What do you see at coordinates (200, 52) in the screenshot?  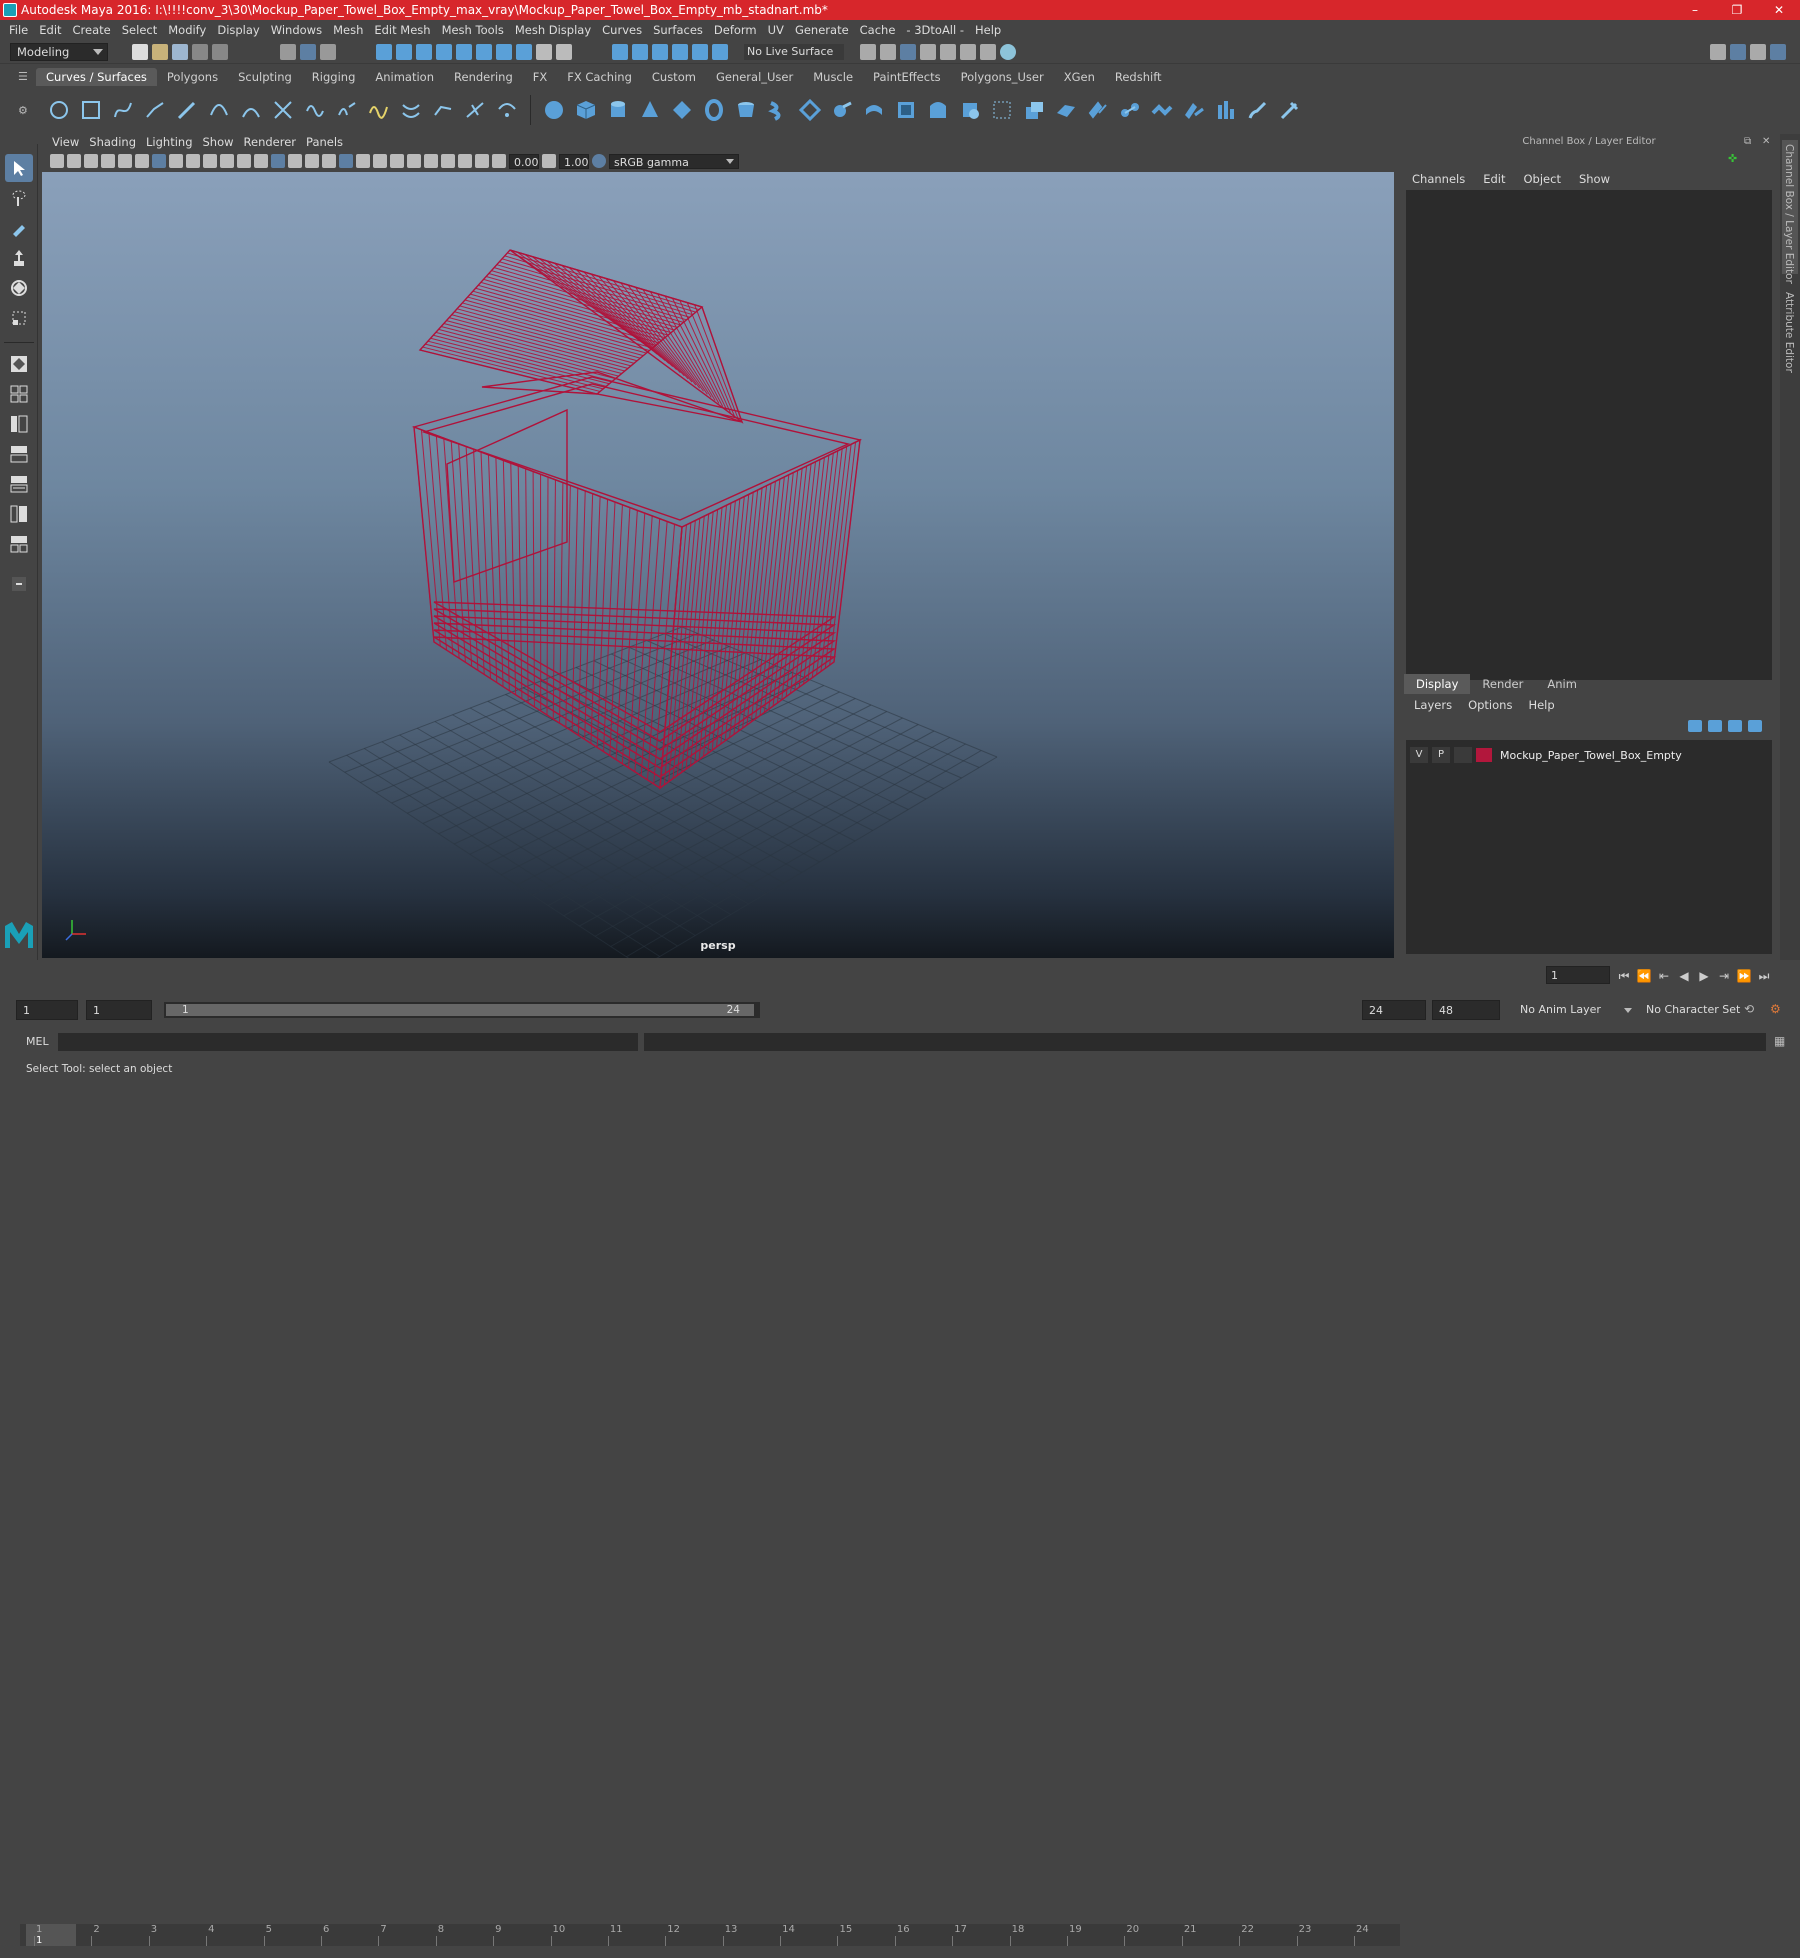 I see `undo-icon` at bounding box center [200, 52].